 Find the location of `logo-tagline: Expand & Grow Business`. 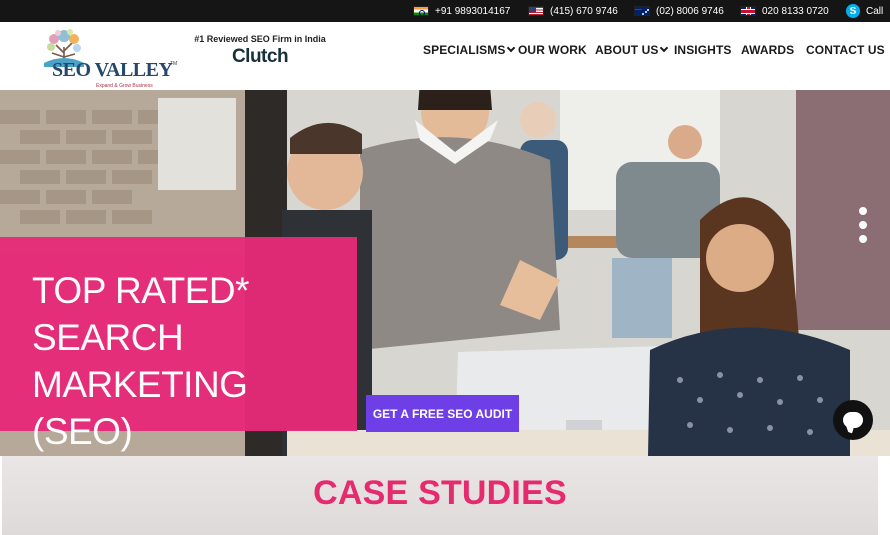

logo-tagline: Expand & Grow Business is located at coordinates (124, 86).